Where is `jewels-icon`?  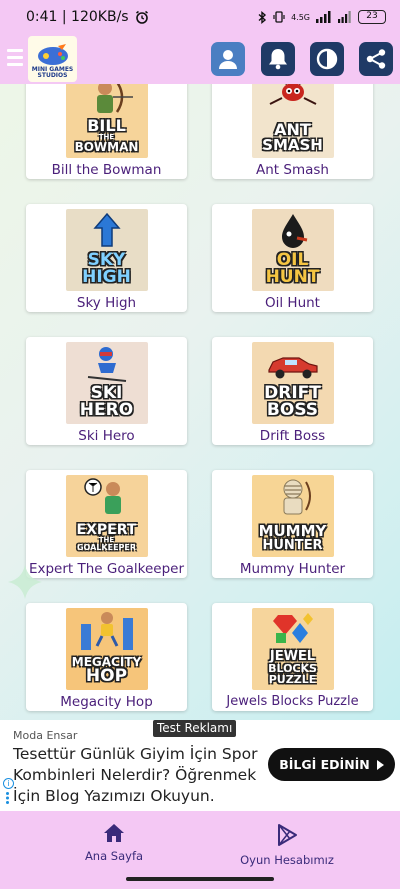 jewels-icon is located at coordinates (292, 628).